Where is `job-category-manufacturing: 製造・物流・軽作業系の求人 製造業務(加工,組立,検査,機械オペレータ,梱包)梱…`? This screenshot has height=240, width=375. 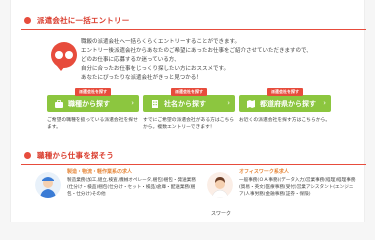
job-category-manufacturing: 製造・物流・軽作業系の求人 製造業務(加工,組立,検査,機械オペレータ,梱包)梱… is located at coordinates (132, 183).